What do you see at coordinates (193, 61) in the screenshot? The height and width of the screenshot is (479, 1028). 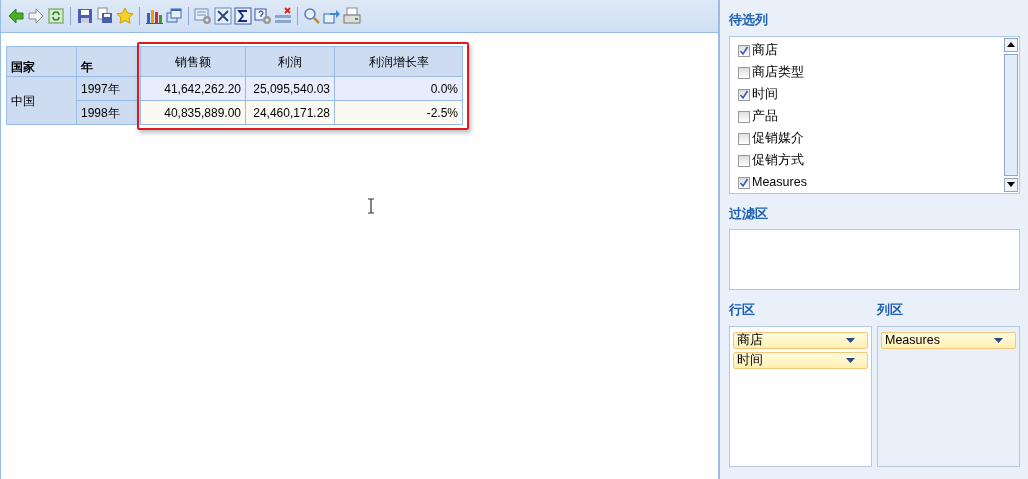 I see `column-header: 销售额` at bounding box center [193, 61].